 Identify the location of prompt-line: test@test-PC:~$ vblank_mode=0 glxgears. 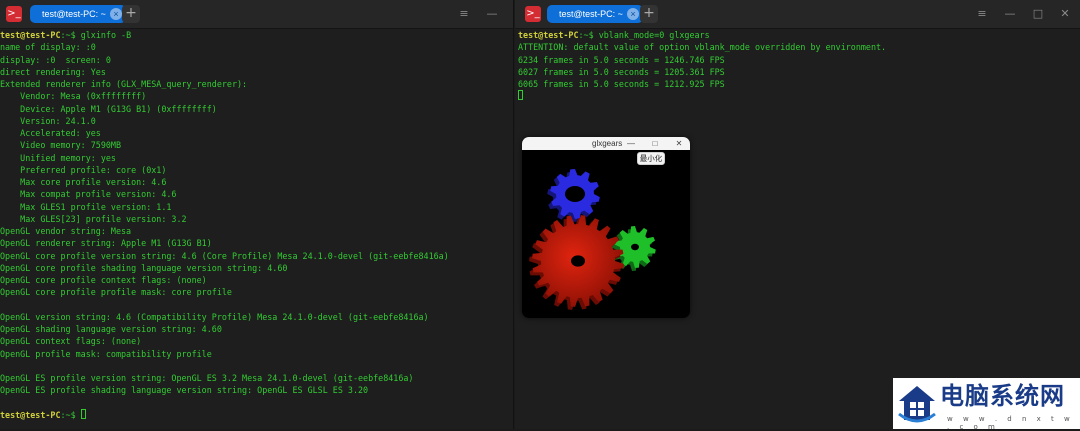
(799, 35).